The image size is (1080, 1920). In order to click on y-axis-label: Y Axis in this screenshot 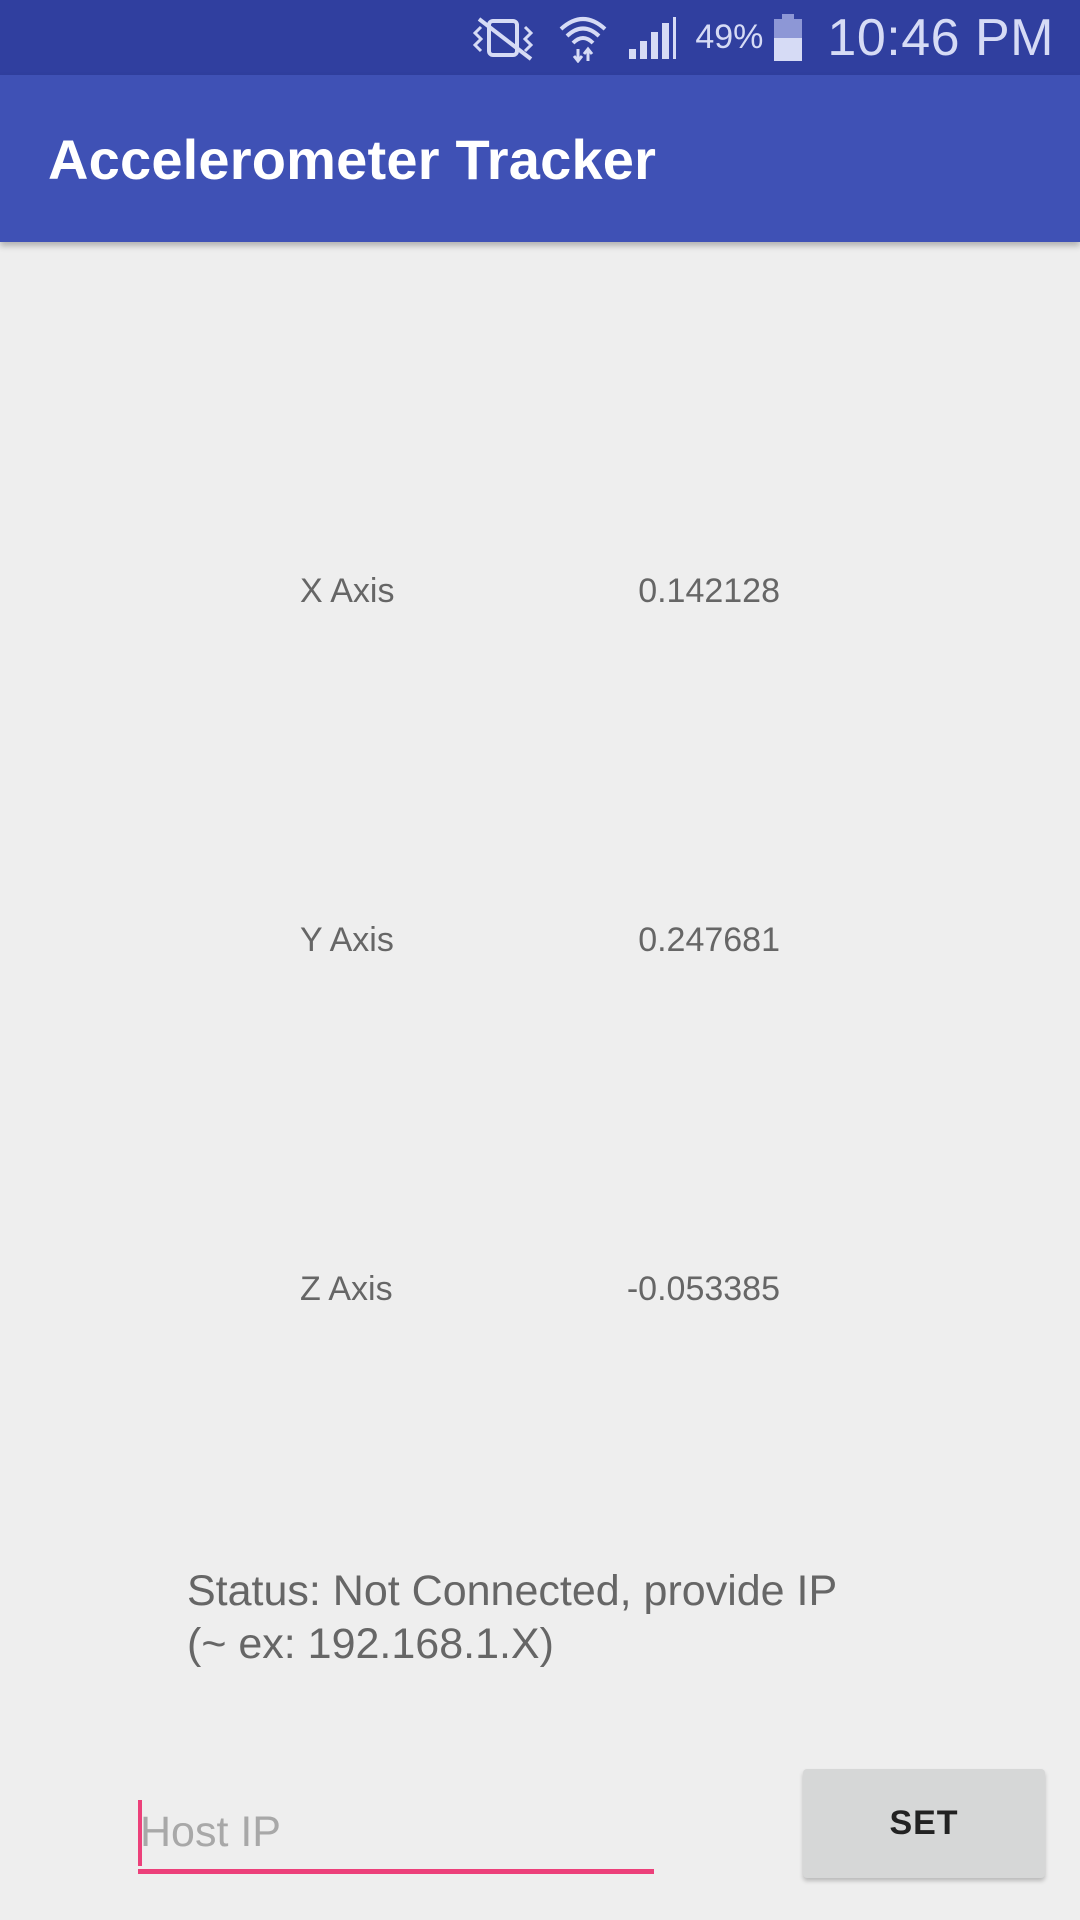, I will do `click(347, 940)`.